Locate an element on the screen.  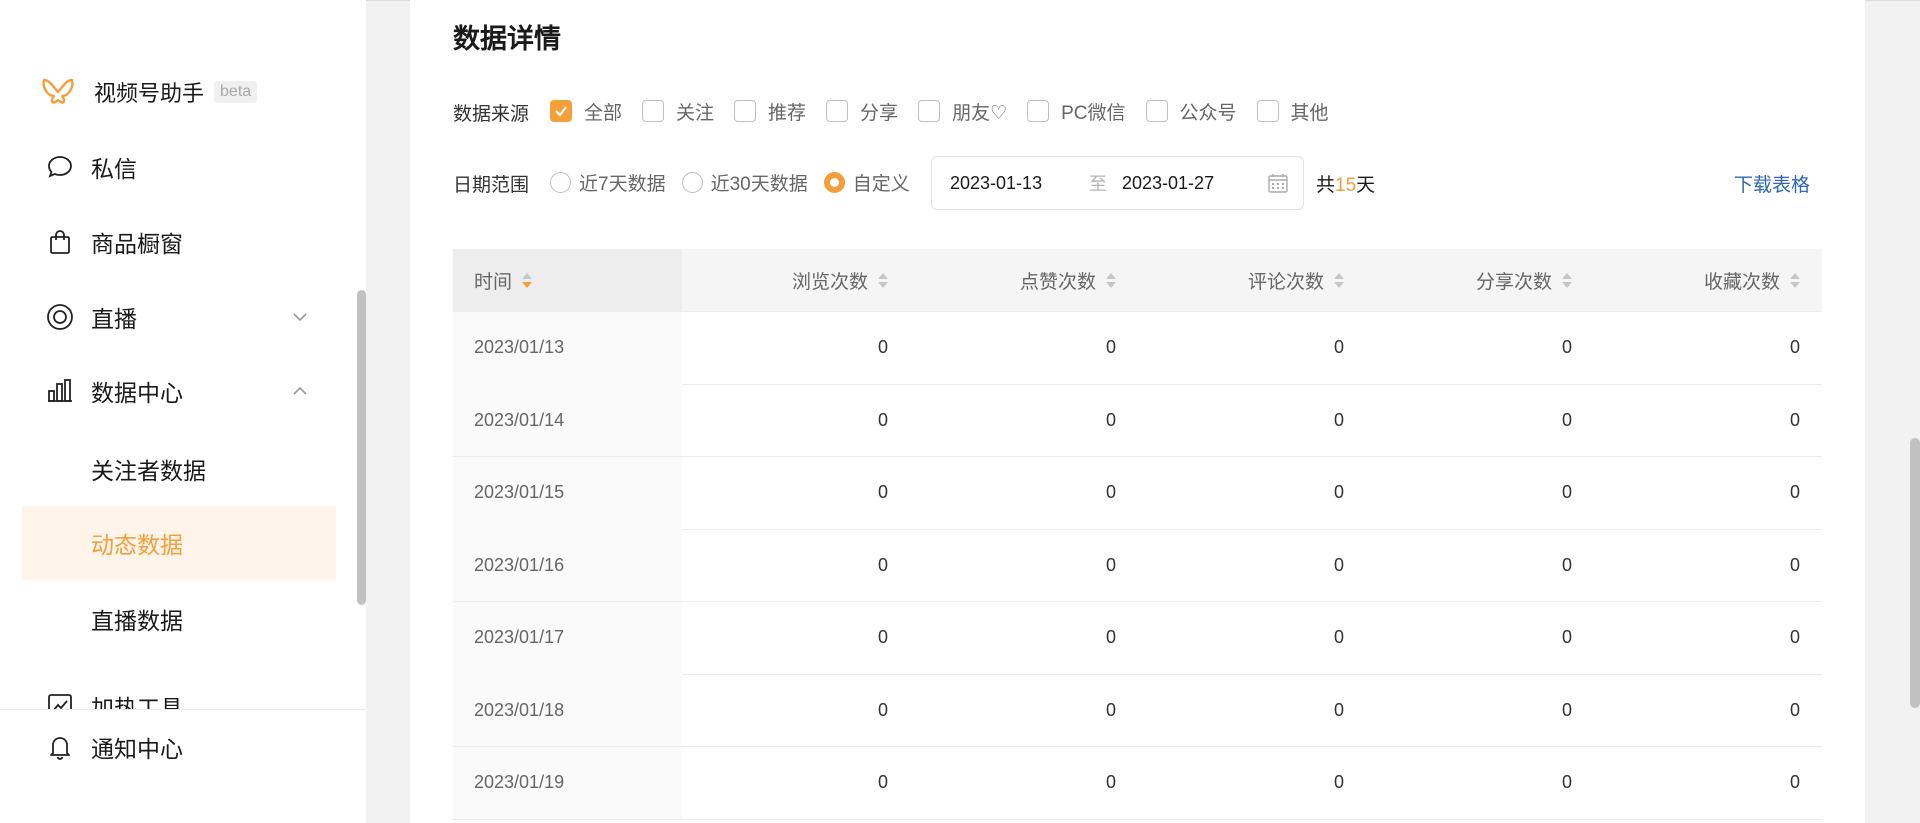
sidebar-item-messages: 私信 is located at coordinates (179, 167).